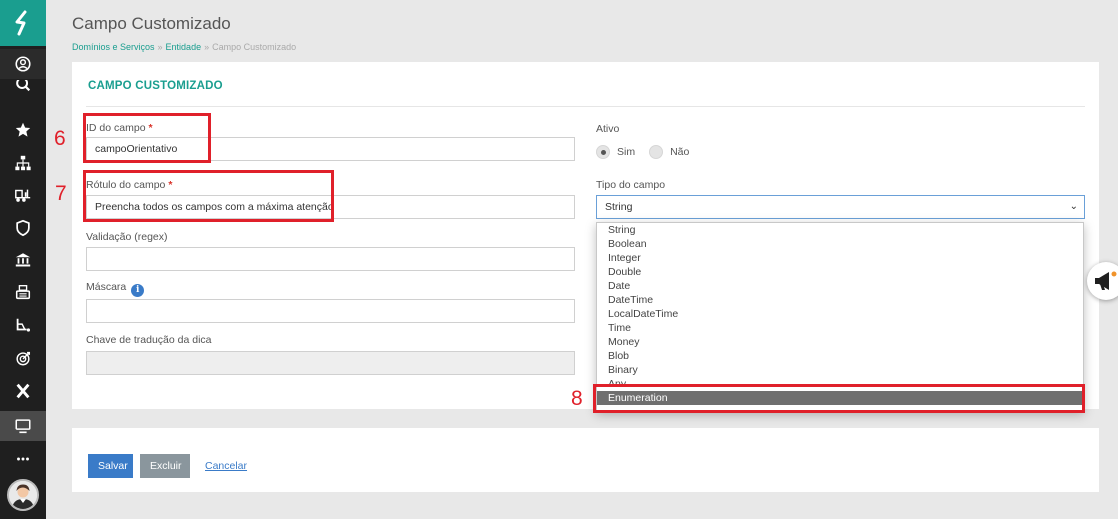 The image size is (1118, 519). Describe the element at coordinates (151, 23) in the screenshot. I see `page-title: Campo Customizado` at that location.